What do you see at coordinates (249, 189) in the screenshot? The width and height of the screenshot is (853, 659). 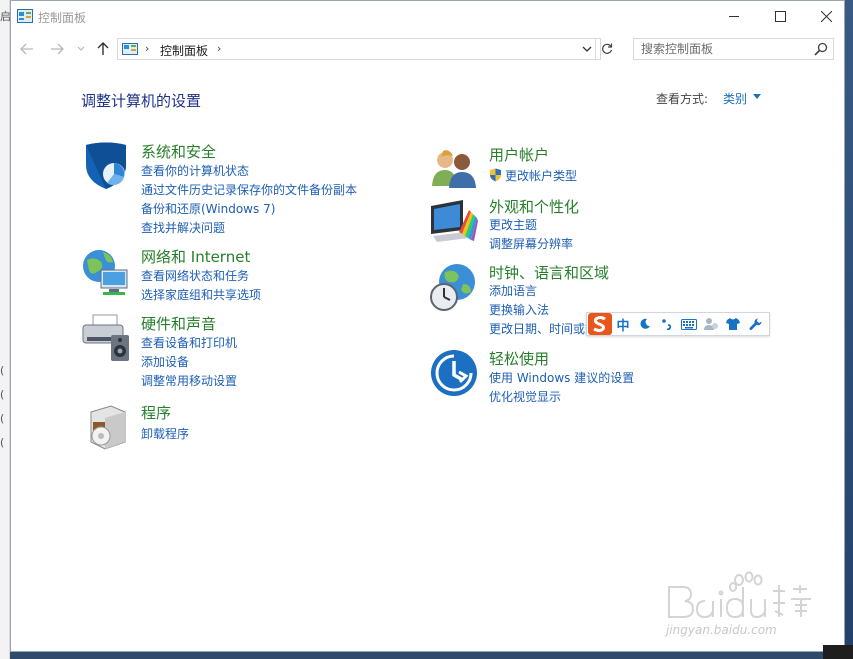 I see `link-file-history-backup: 通过文件历史记录保存你的文件备份副本` at bounding box center [249, 189].